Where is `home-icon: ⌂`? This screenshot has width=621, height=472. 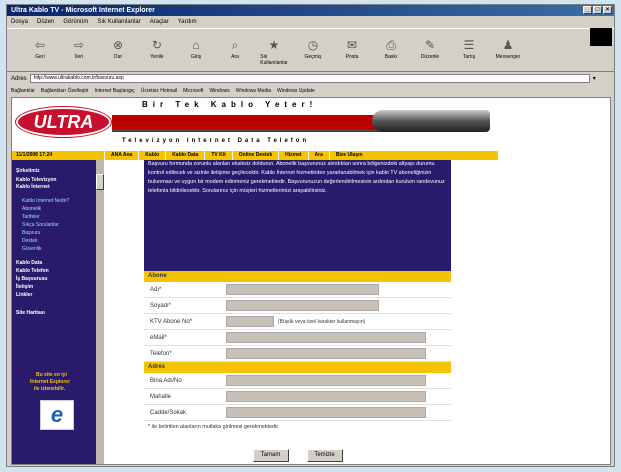
home-icon: ⌂ is located at coordinates (196, 45).